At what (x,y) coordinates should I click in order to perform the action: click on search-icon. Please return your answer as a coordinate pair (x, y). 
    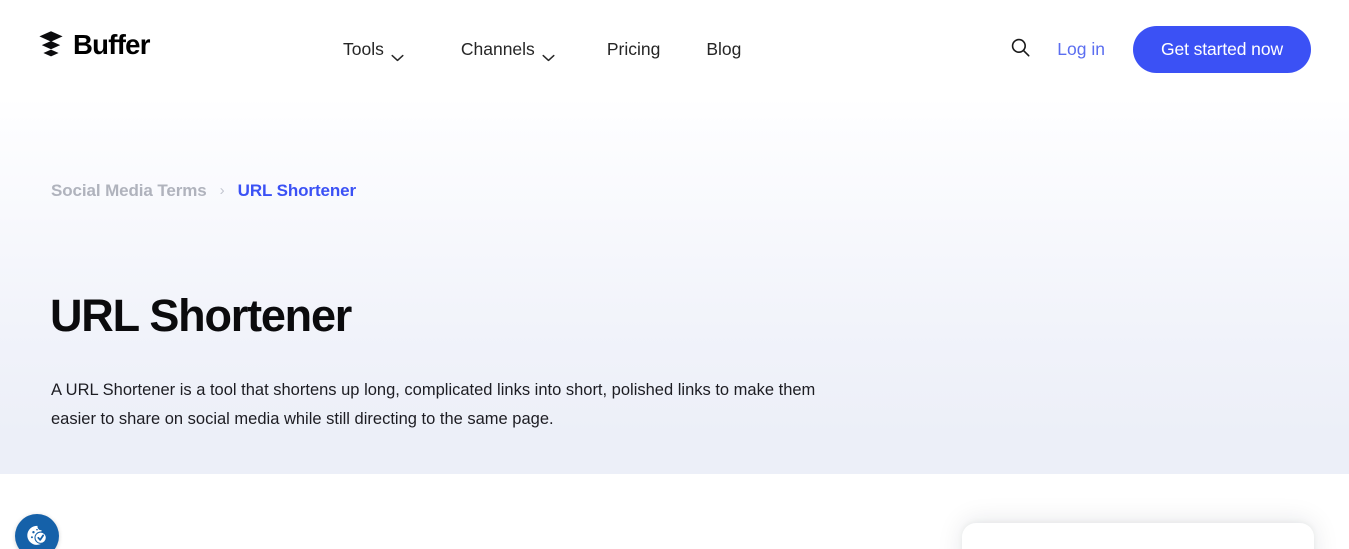
    Looking at the image, I should click on (1020, 49).